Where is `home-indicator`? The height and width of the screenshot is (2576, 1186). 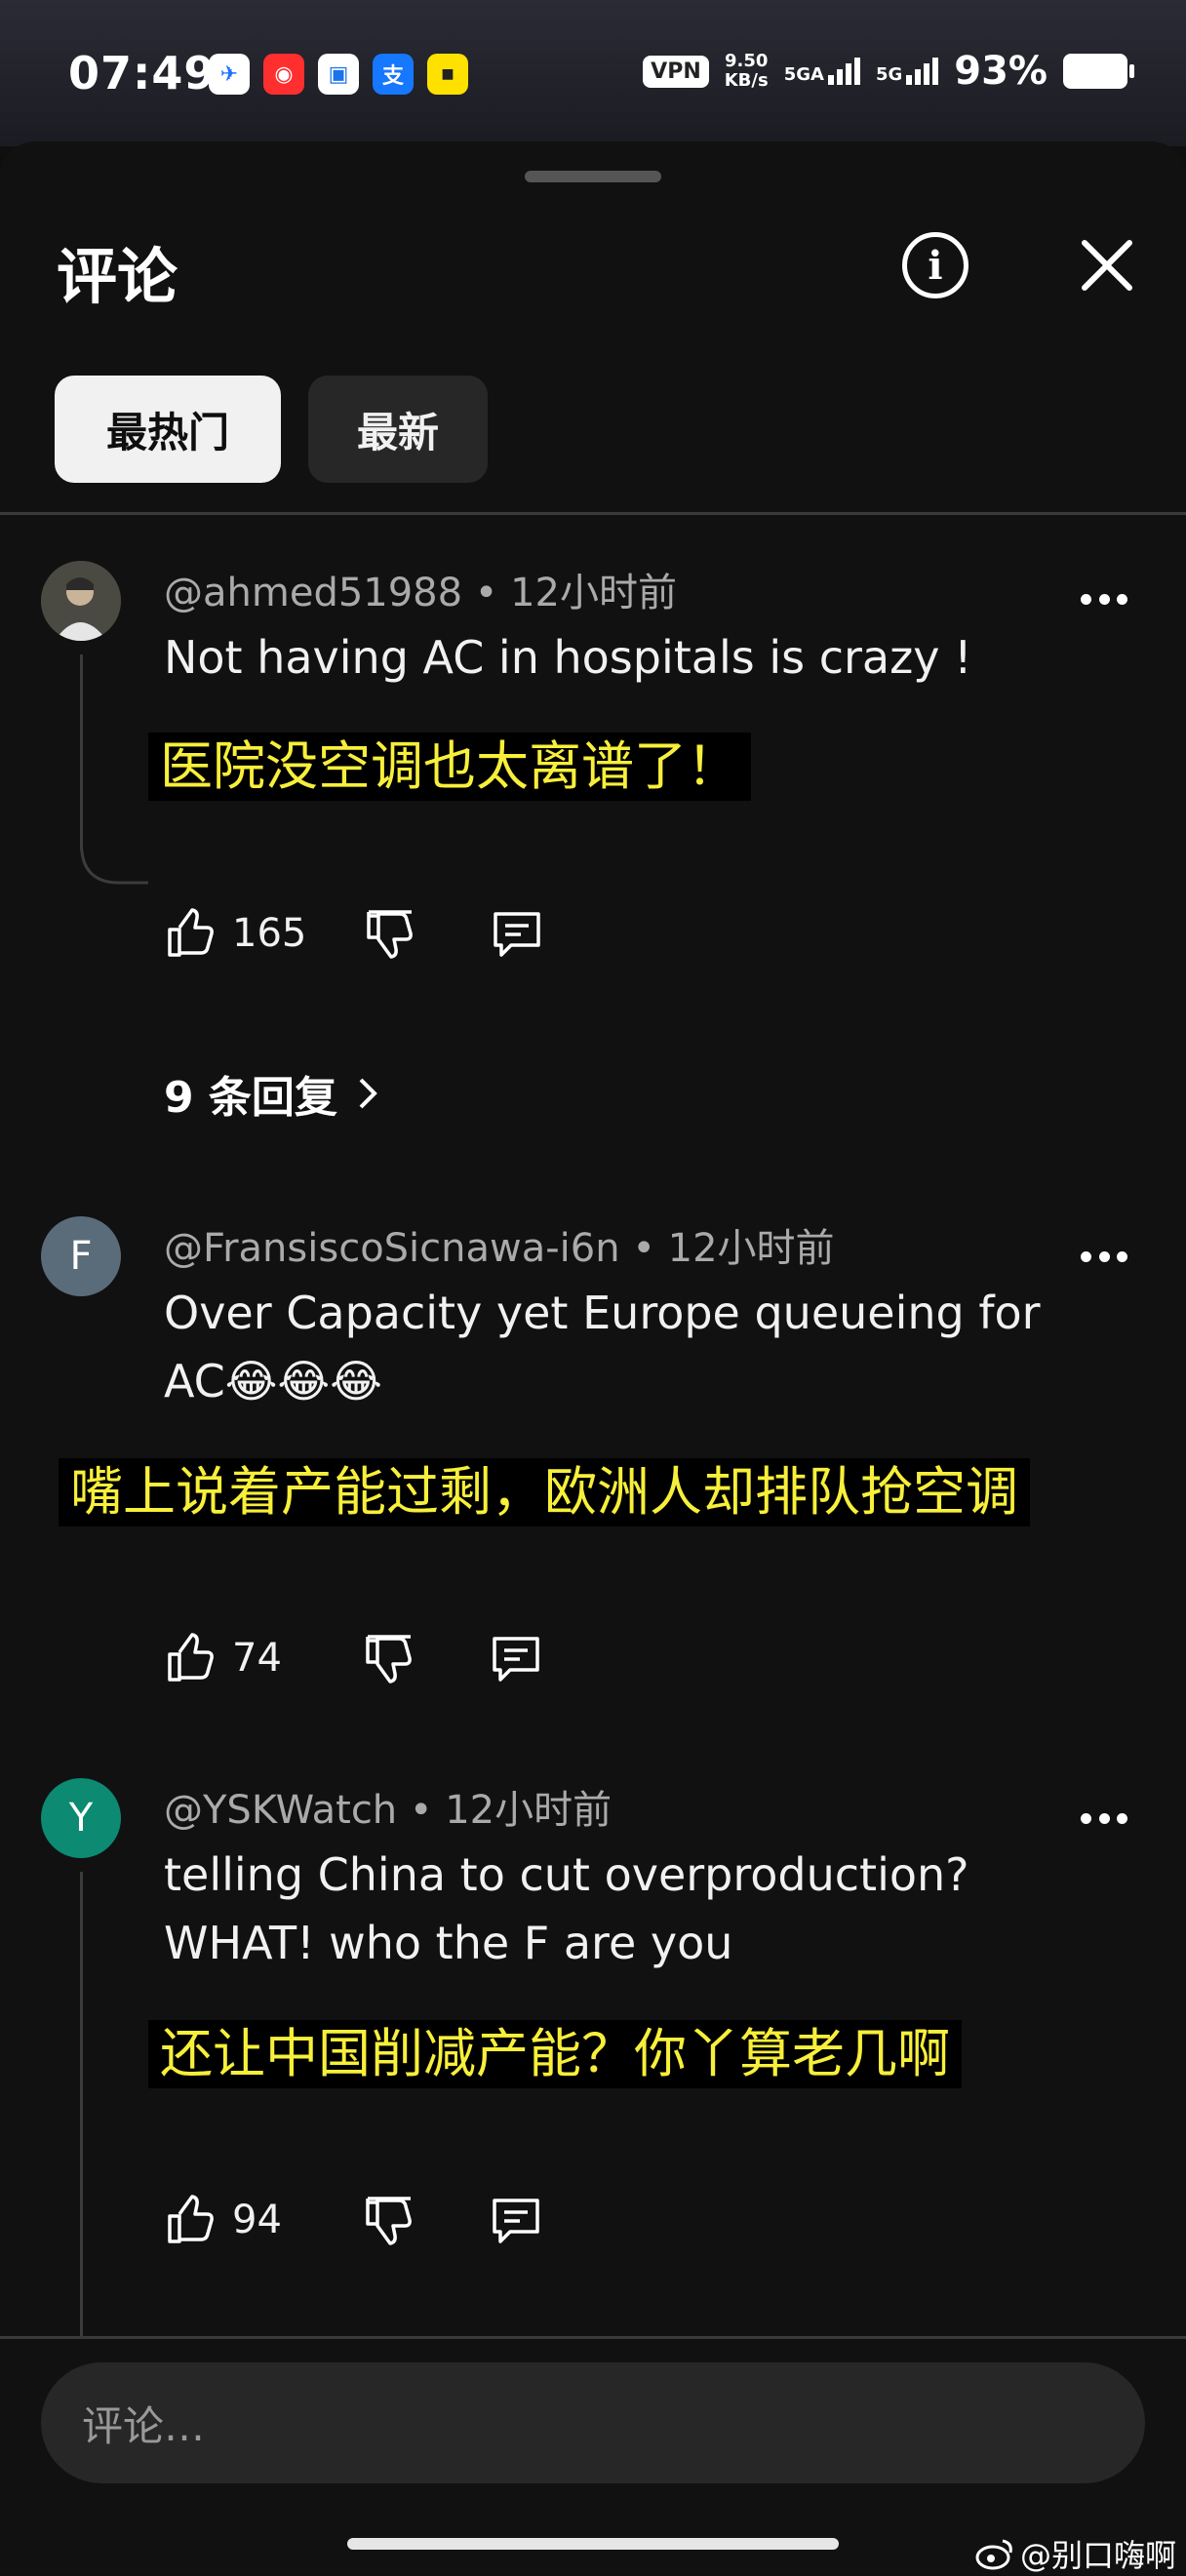
home-indicator is located at coordinates (593, 2544).